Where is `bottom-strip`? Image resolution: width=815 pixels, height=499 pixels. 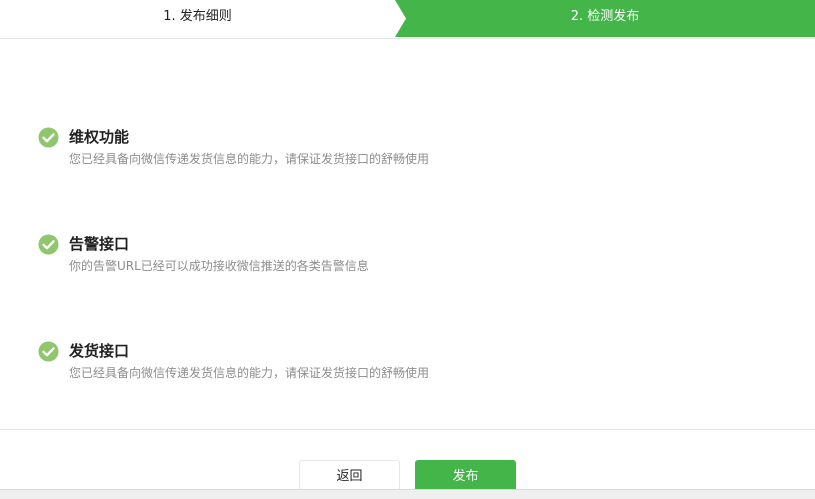
bottom-strip is located at coordinates (407, 494).